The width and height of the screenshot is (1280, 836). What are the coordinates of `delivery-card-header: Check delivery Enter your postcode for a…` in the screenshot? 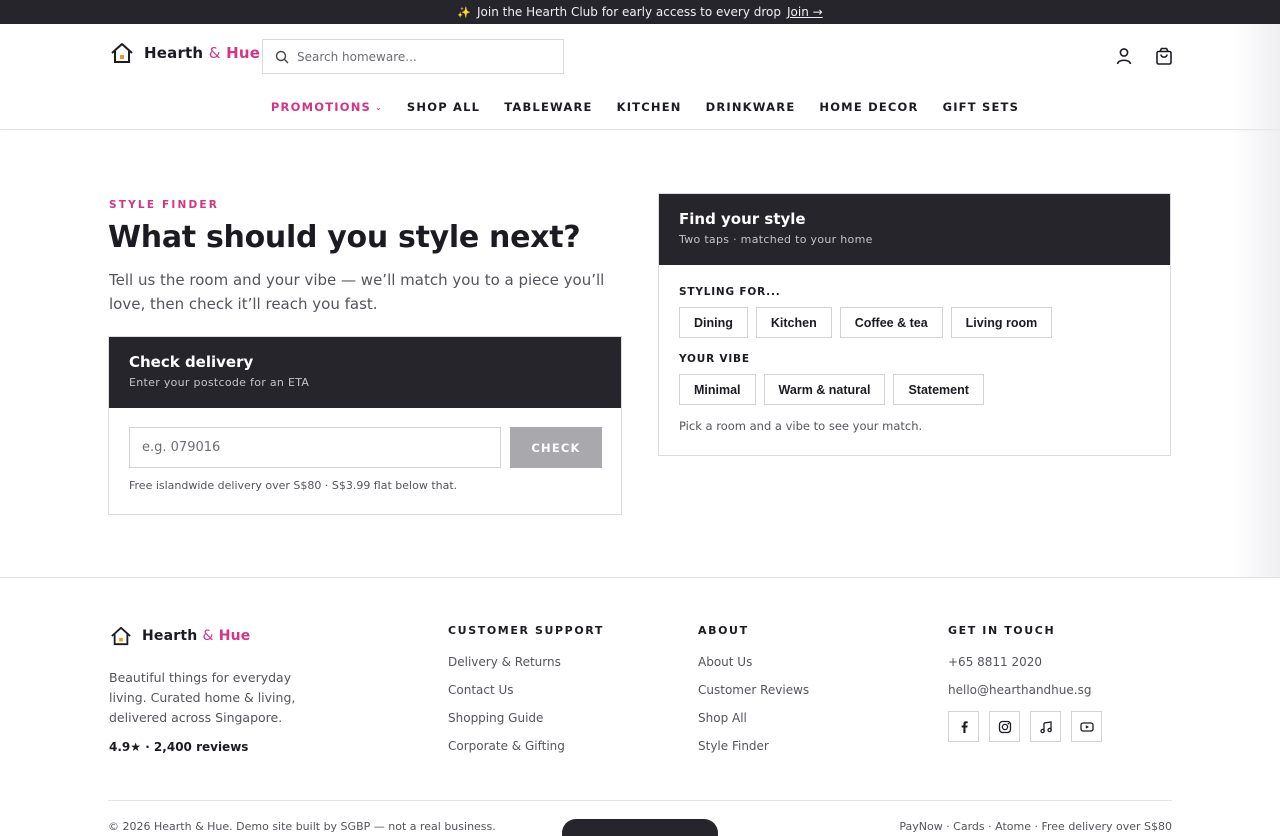 It's located at (365, 372).